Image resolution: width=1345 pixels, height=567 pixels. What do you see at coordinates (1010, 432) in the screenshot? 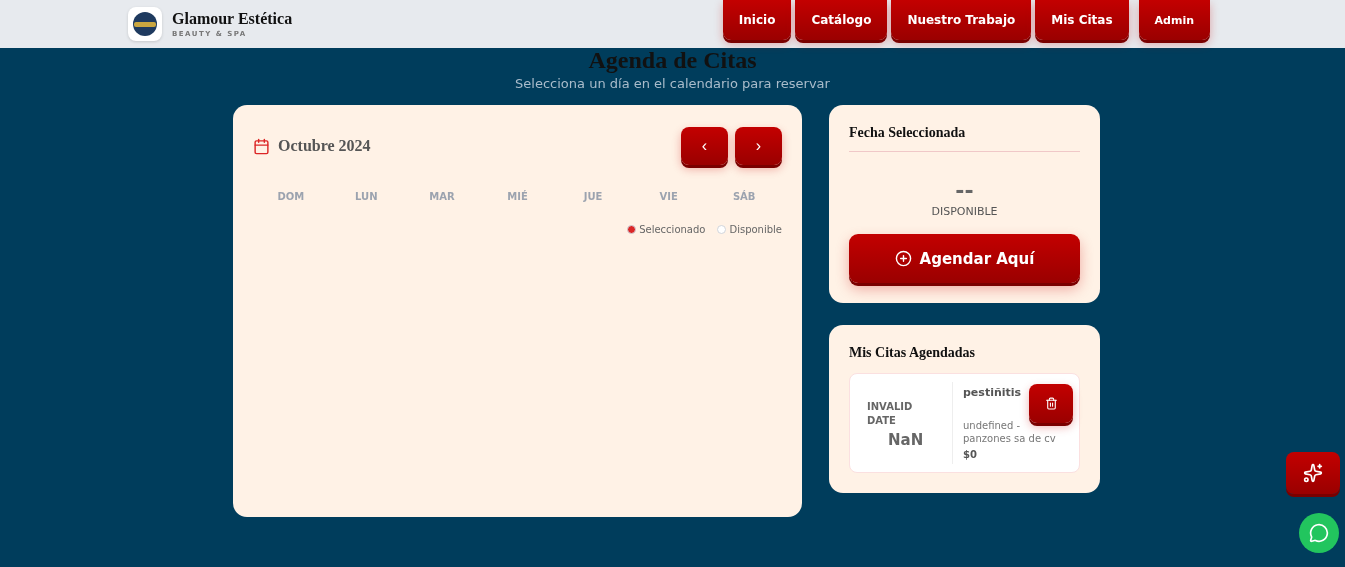
I see `appointment-detail: undefined - panzones sa de cv` at bounding box center [1010, 432].